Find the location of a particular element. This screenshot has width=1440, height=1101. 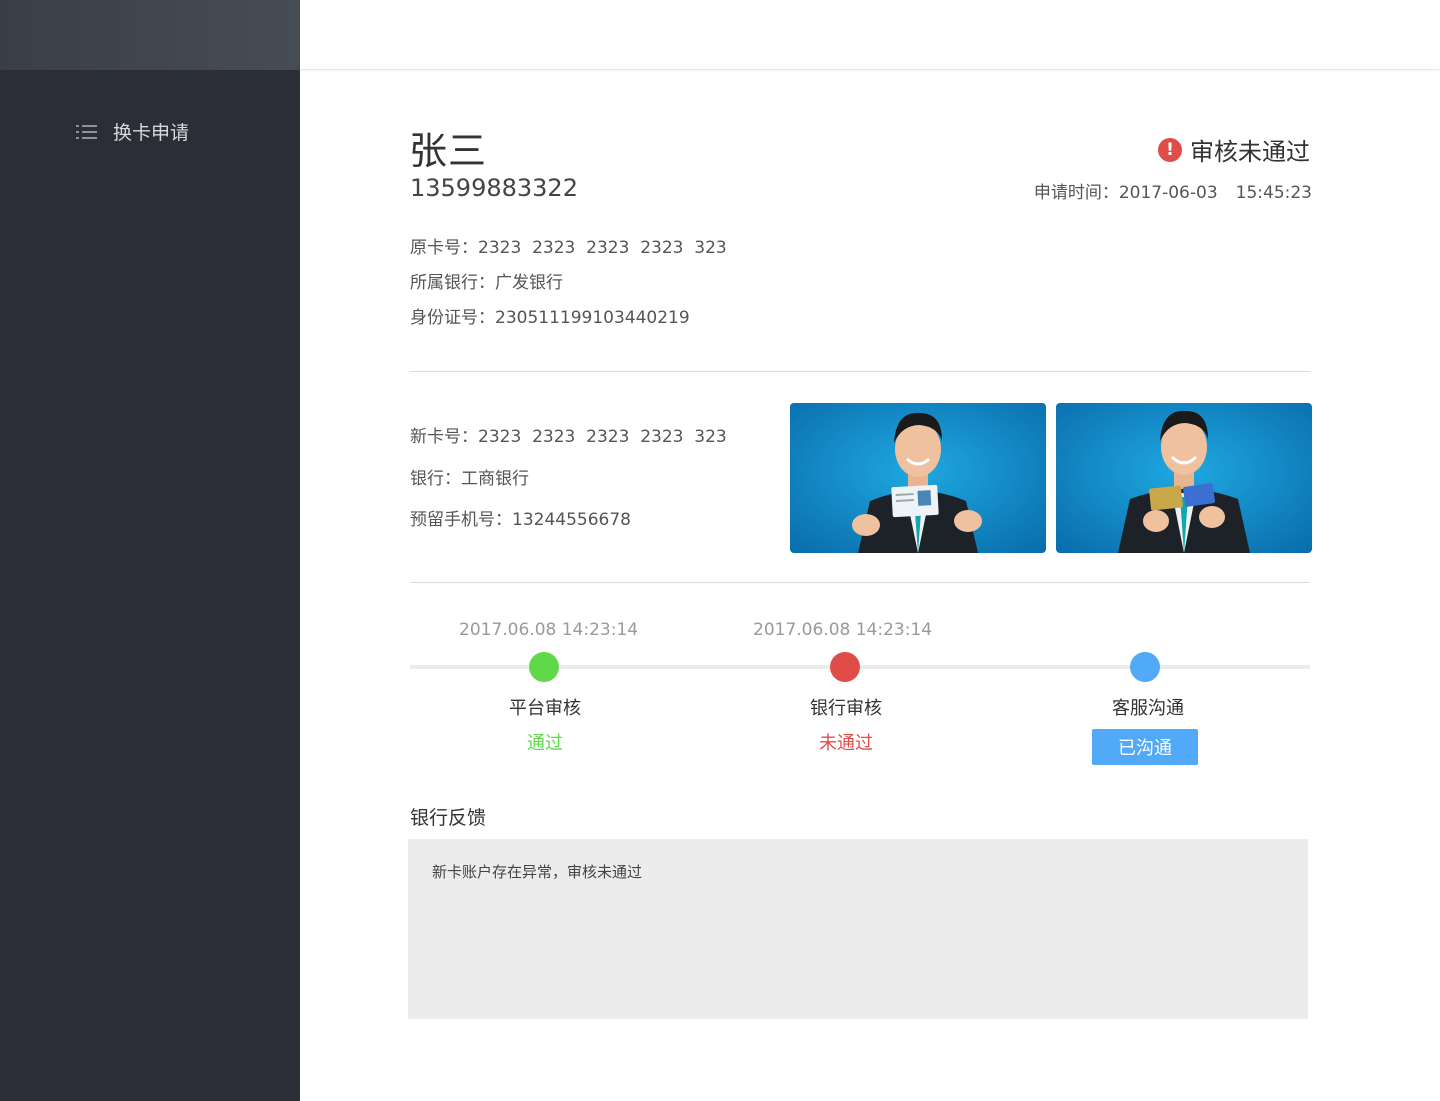

step-dot-service is located at coordinates (1145, 667).